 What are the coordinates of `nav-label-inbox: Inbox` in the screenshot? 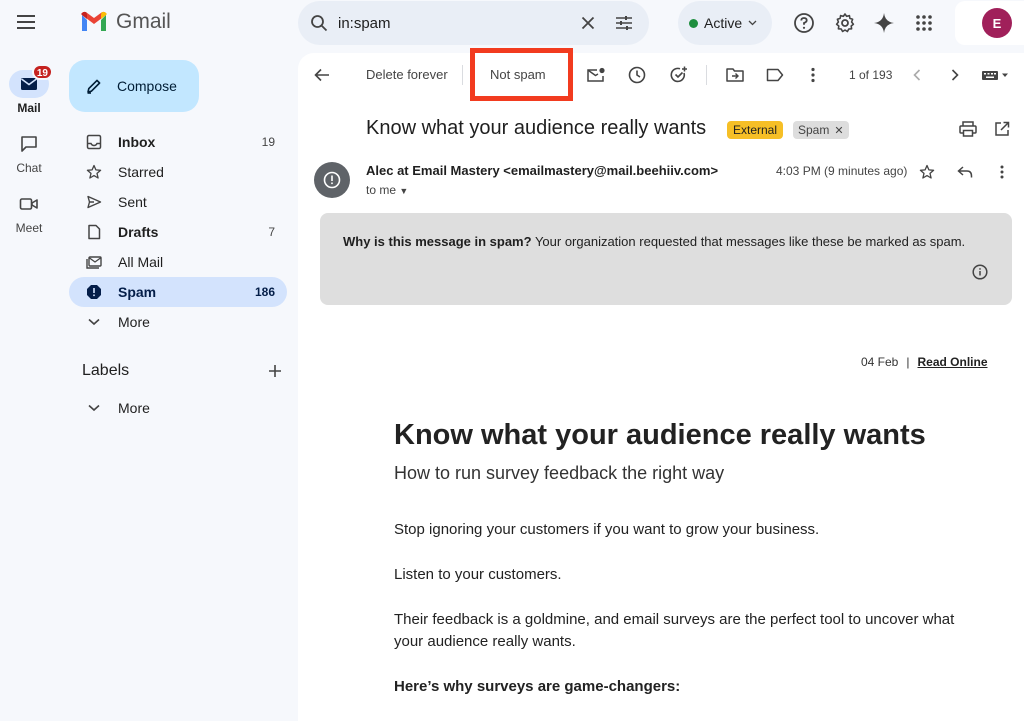 It's located at (137, 142).